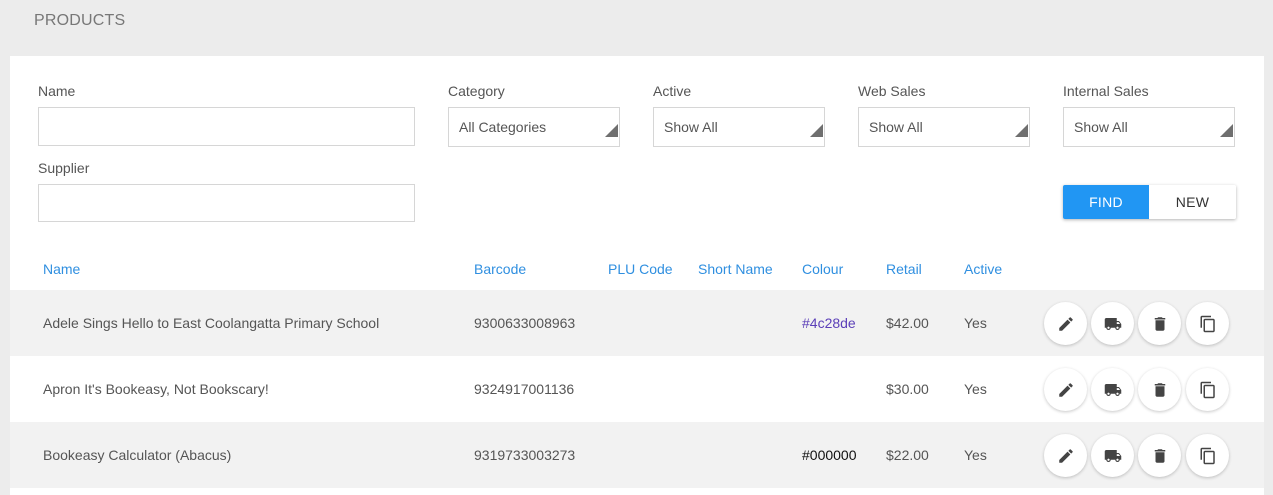  What do you see at coordinates (735, 269) in the screenshot?
I see `column-header-short-name: Short Name` at bounding box center [735, 269].